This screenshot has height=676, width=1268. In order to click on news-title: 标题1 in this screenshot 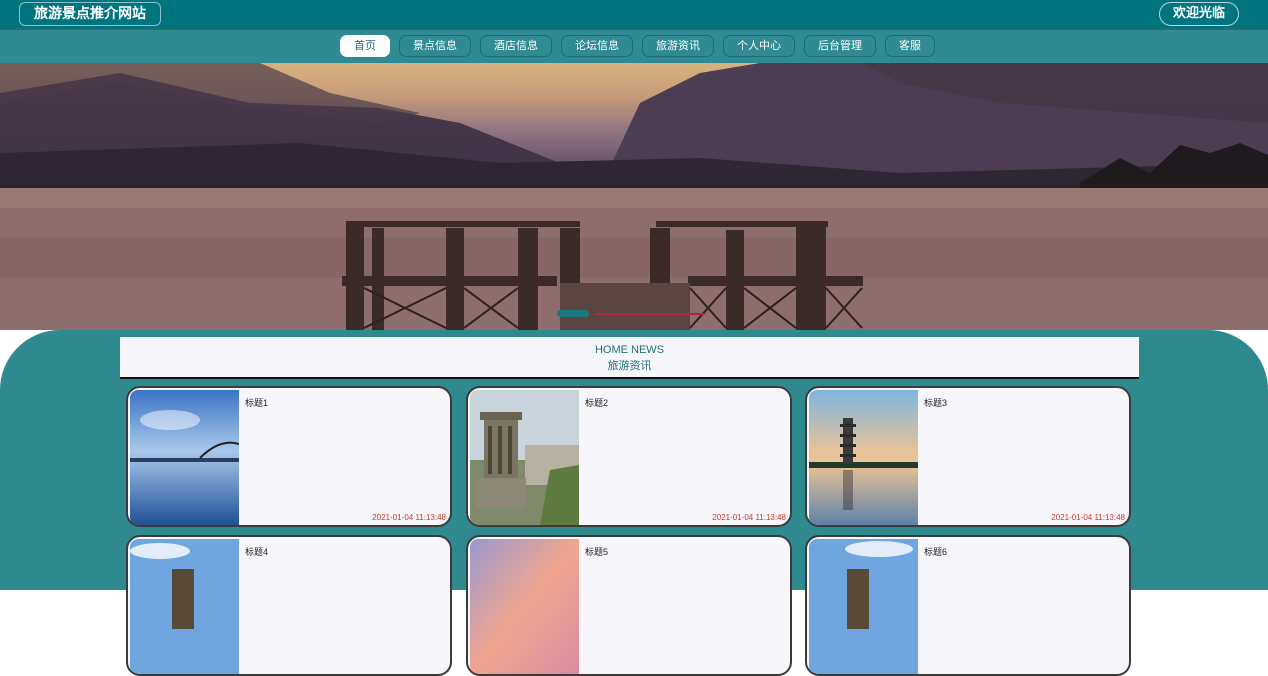, I will do `click(256, 402)`.